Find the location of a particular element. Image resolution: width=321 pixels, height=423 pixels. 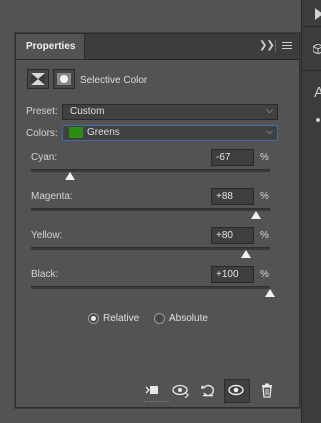

black-value: +100 is located at coordinates (227, 274).